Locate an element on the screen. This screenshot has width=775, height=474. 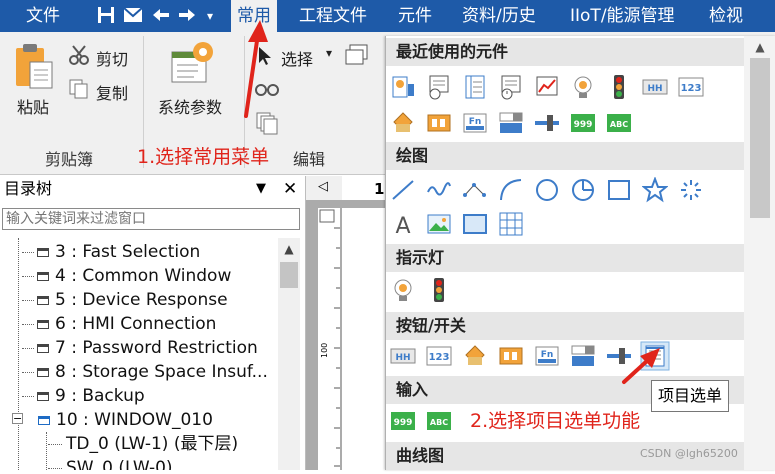
canvas is located at coordinates (364, 339).